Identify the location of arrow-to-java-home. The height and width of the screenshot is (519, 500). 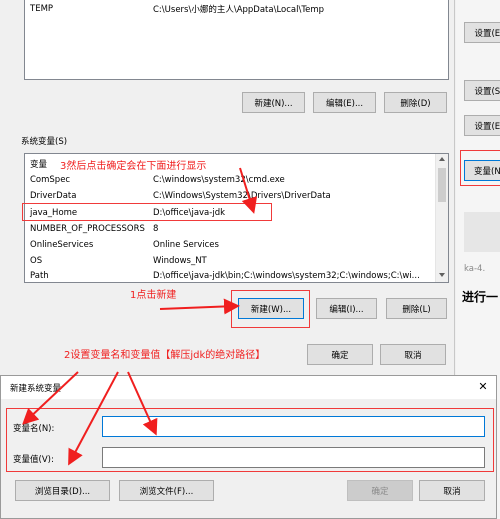
(248, 190).